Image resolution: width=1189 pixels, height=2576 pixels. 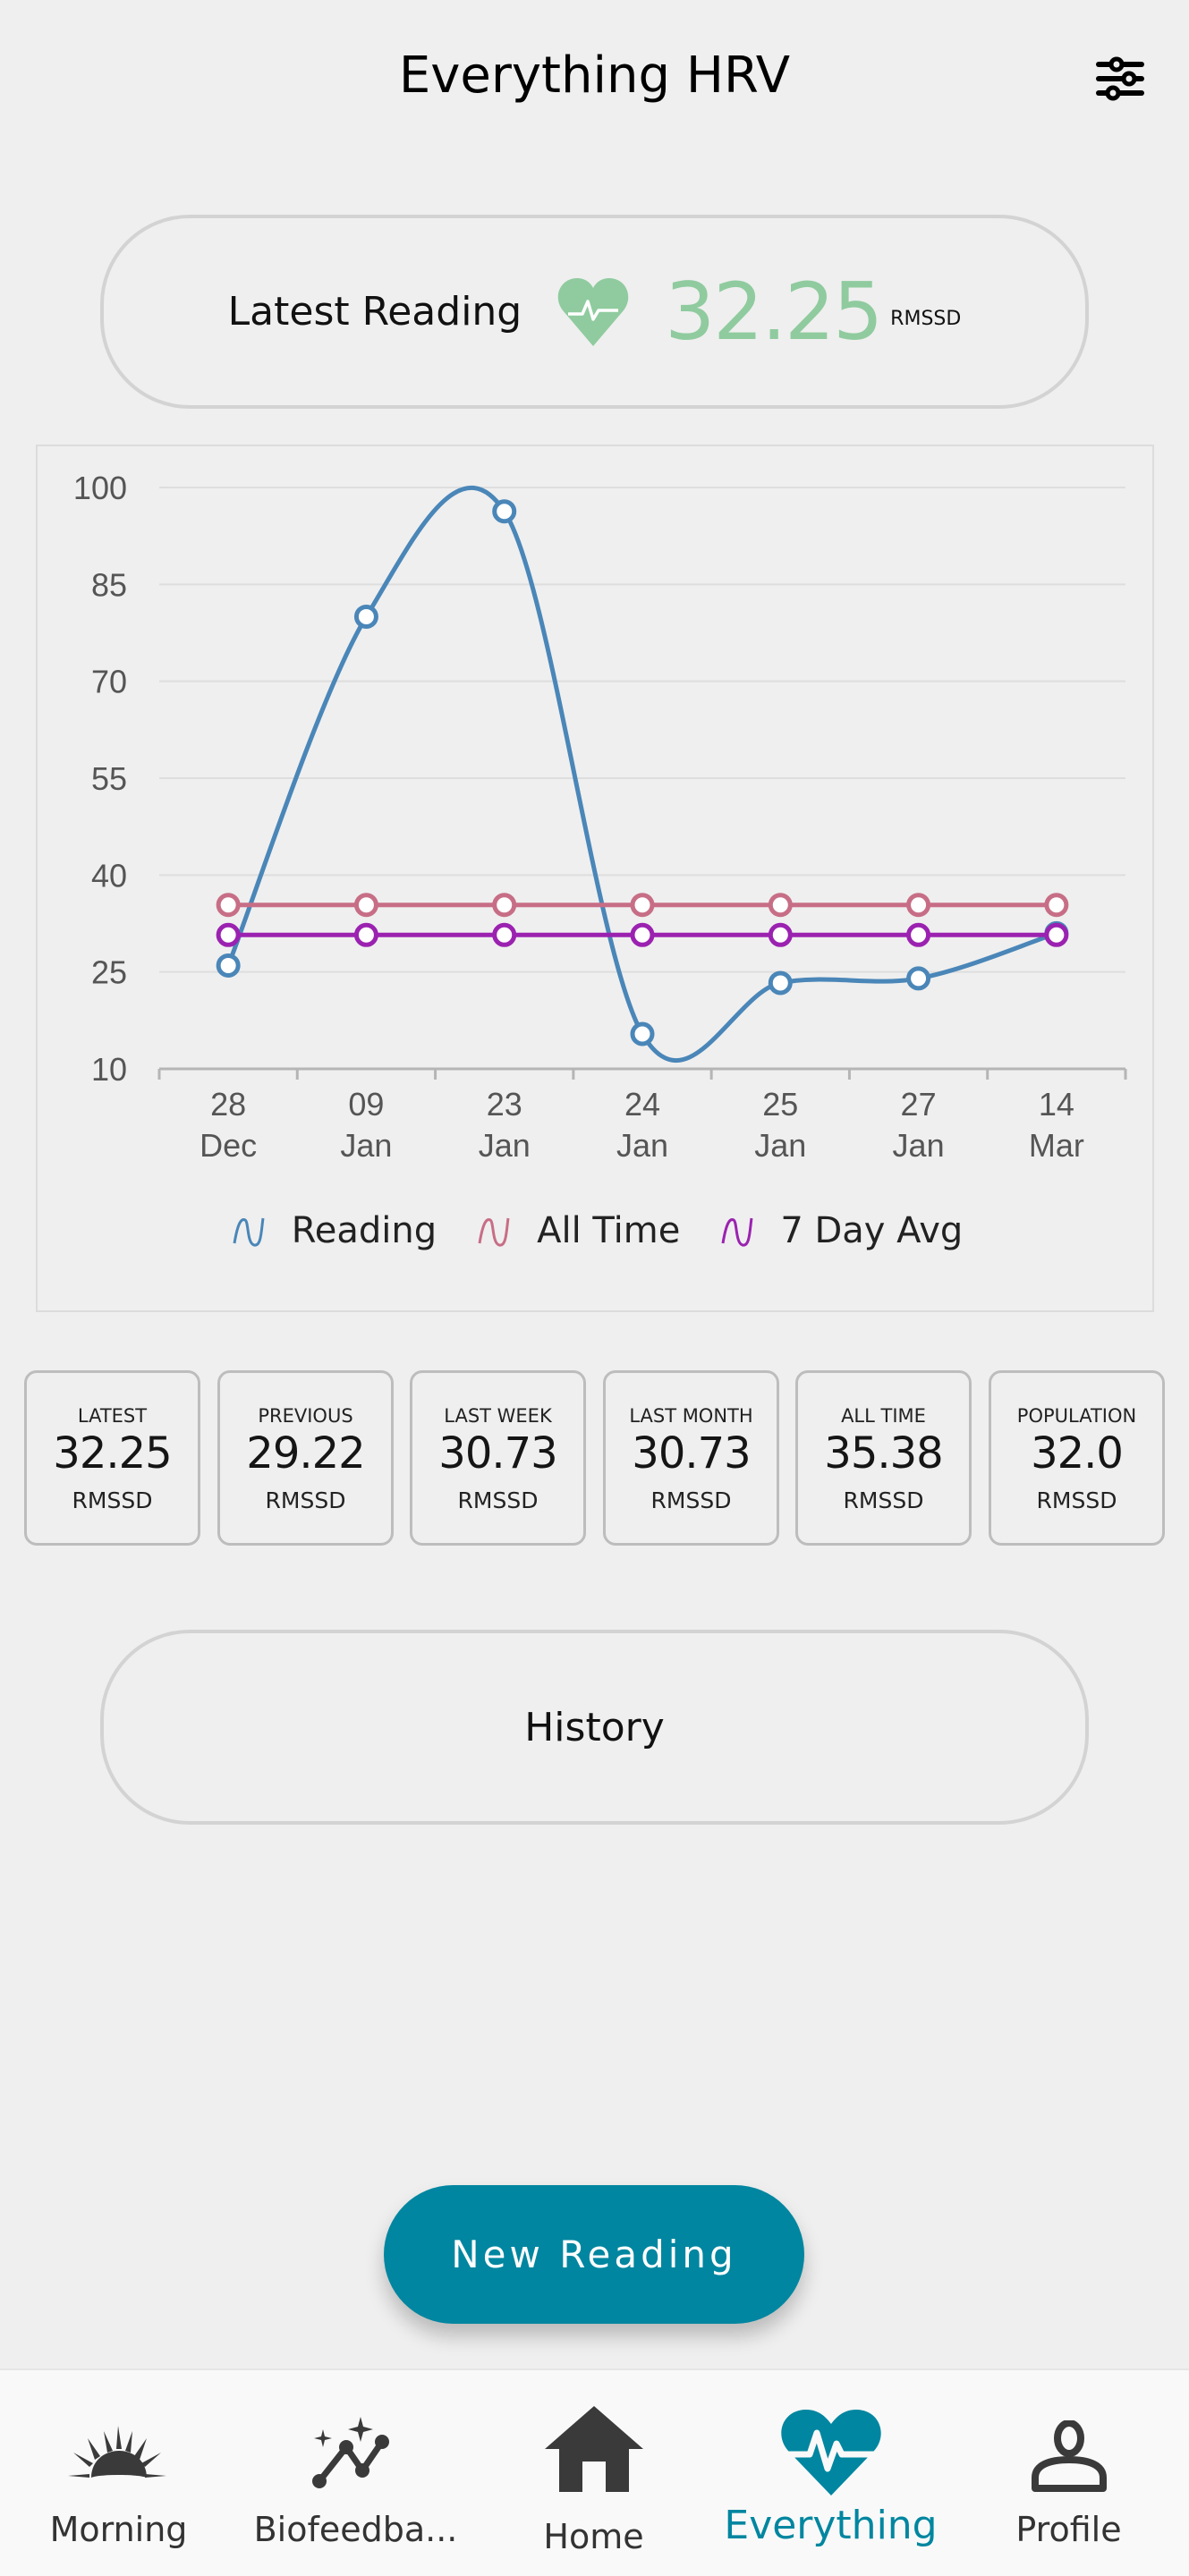 What do you see at coordinates (1069, 2456) in the screenshot?
I see `person-icon` at bounding box center [1069, 2456].